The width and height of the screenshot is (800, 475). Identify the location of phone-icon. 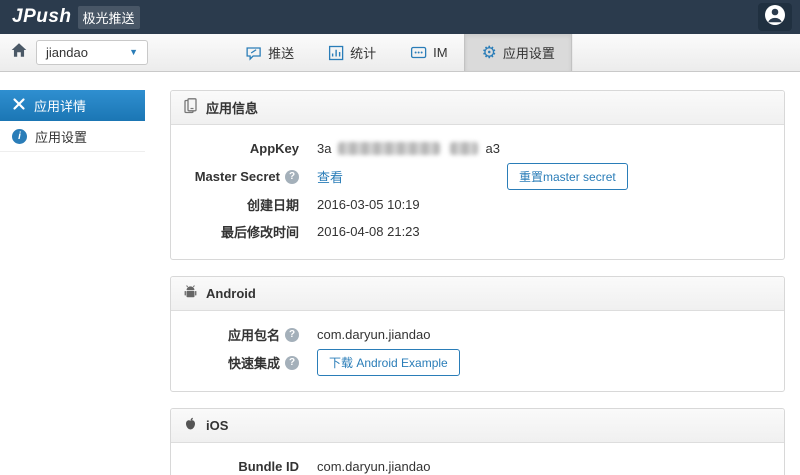
(190, 107).